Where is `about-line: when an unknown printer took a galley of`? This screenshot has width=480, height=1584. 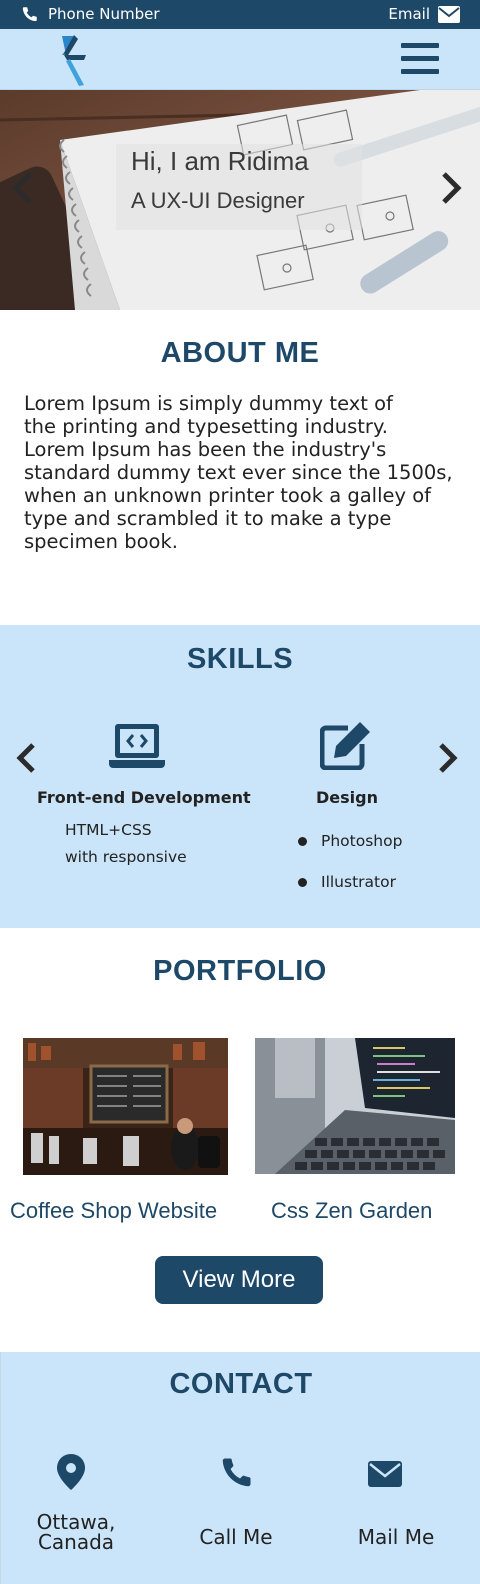 about-line: when an unknown printer took a galley of is located at coordinates (228, 495).